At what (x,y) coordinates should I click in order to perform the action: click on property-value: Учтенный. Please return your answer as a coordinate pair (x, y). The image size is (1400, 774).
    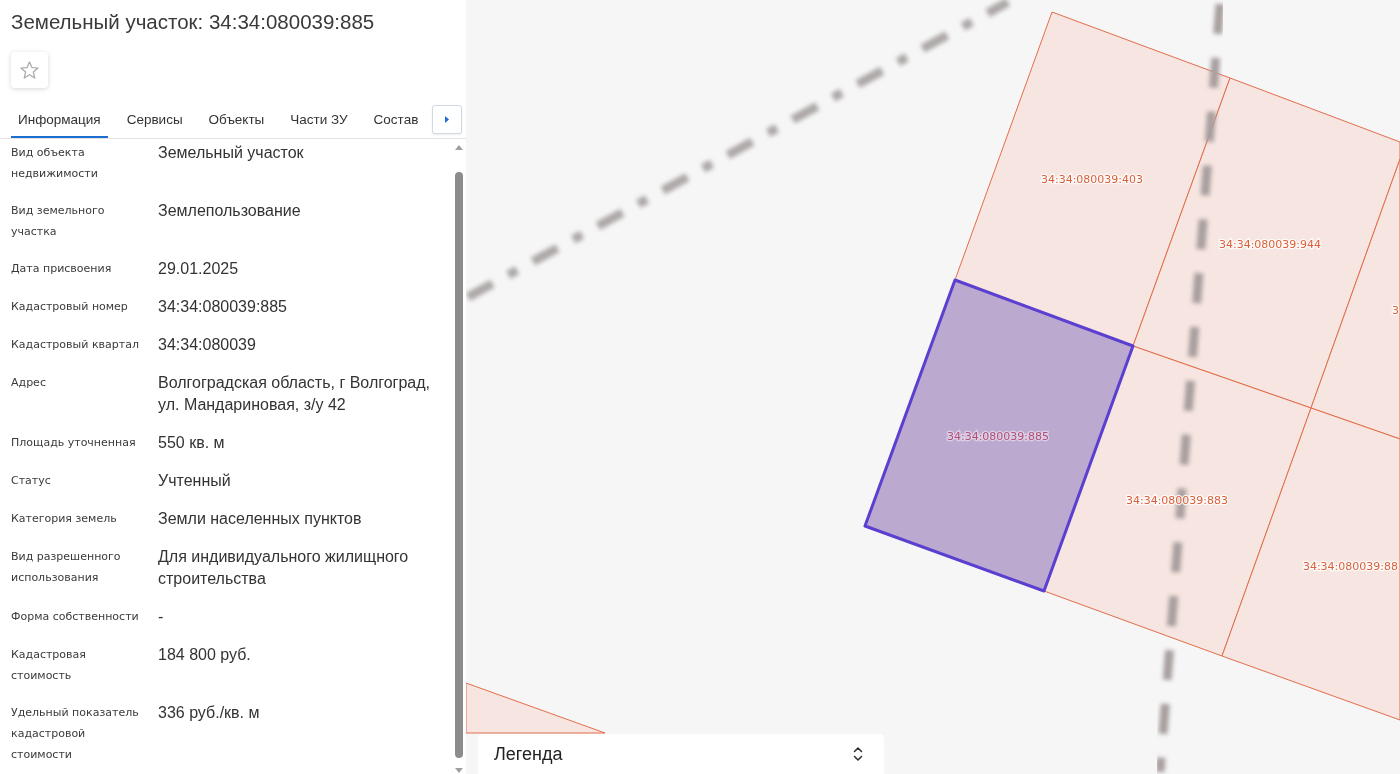
    Looking at the image, I should click on (195, 481).